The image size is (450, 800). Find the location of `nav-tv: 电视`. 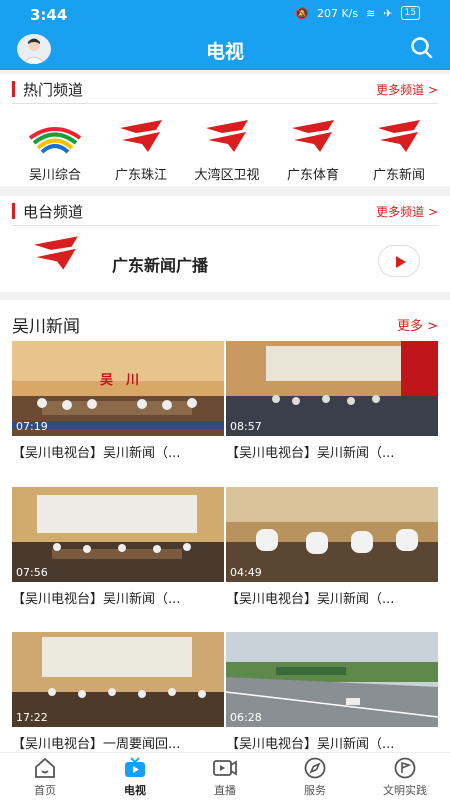

nav-tv: 电视 is located at coordinates (135, 777).